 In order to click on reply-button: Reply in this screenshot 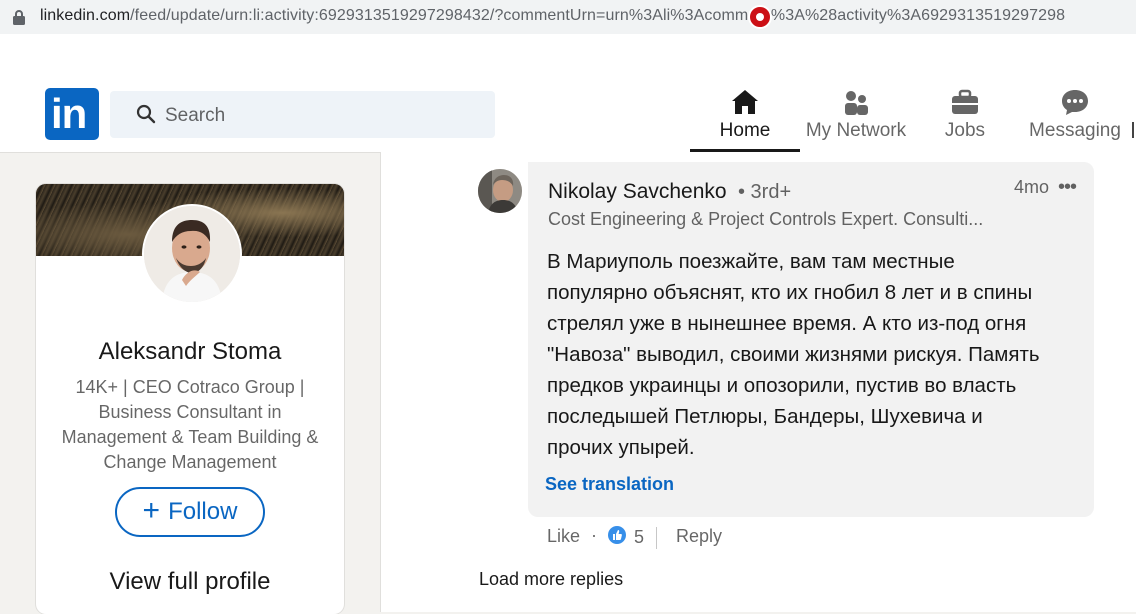, I will do `click(699, 536)`.